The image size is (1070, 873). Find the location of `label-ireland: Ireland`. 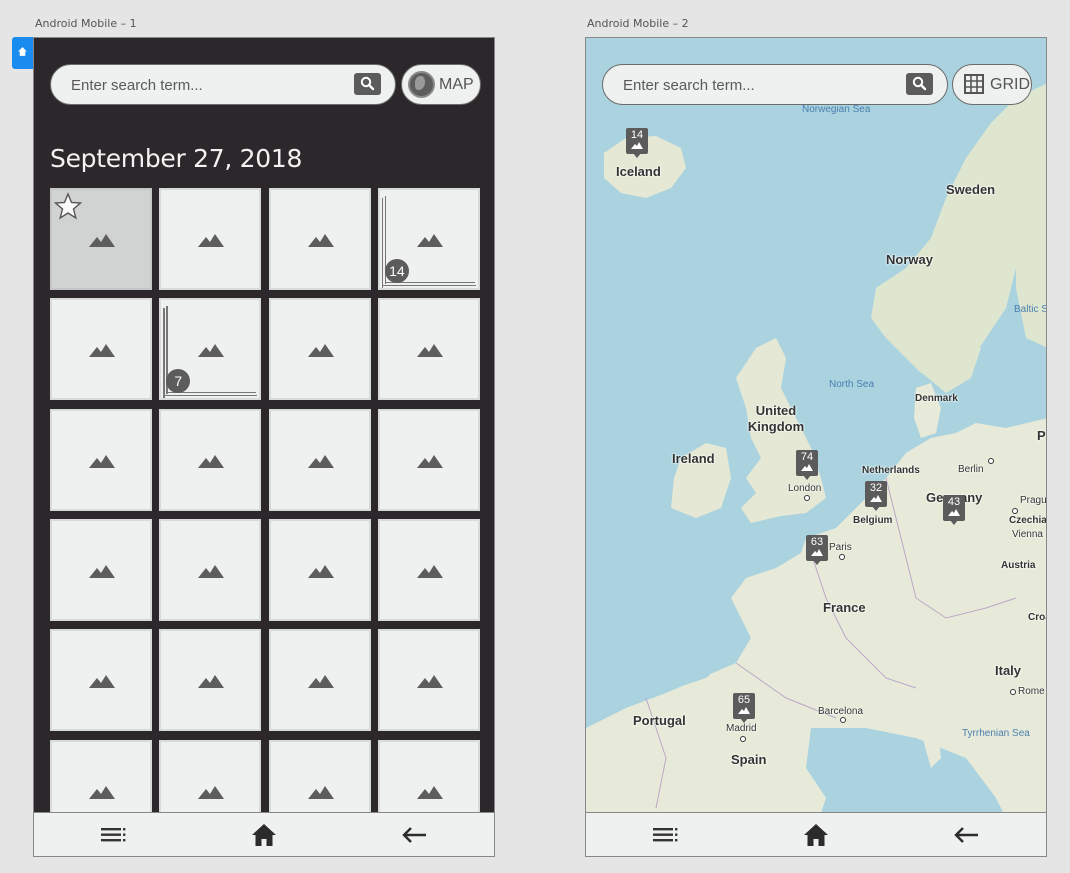

label-ireland: Ireland is located at coordinates (693, 458).